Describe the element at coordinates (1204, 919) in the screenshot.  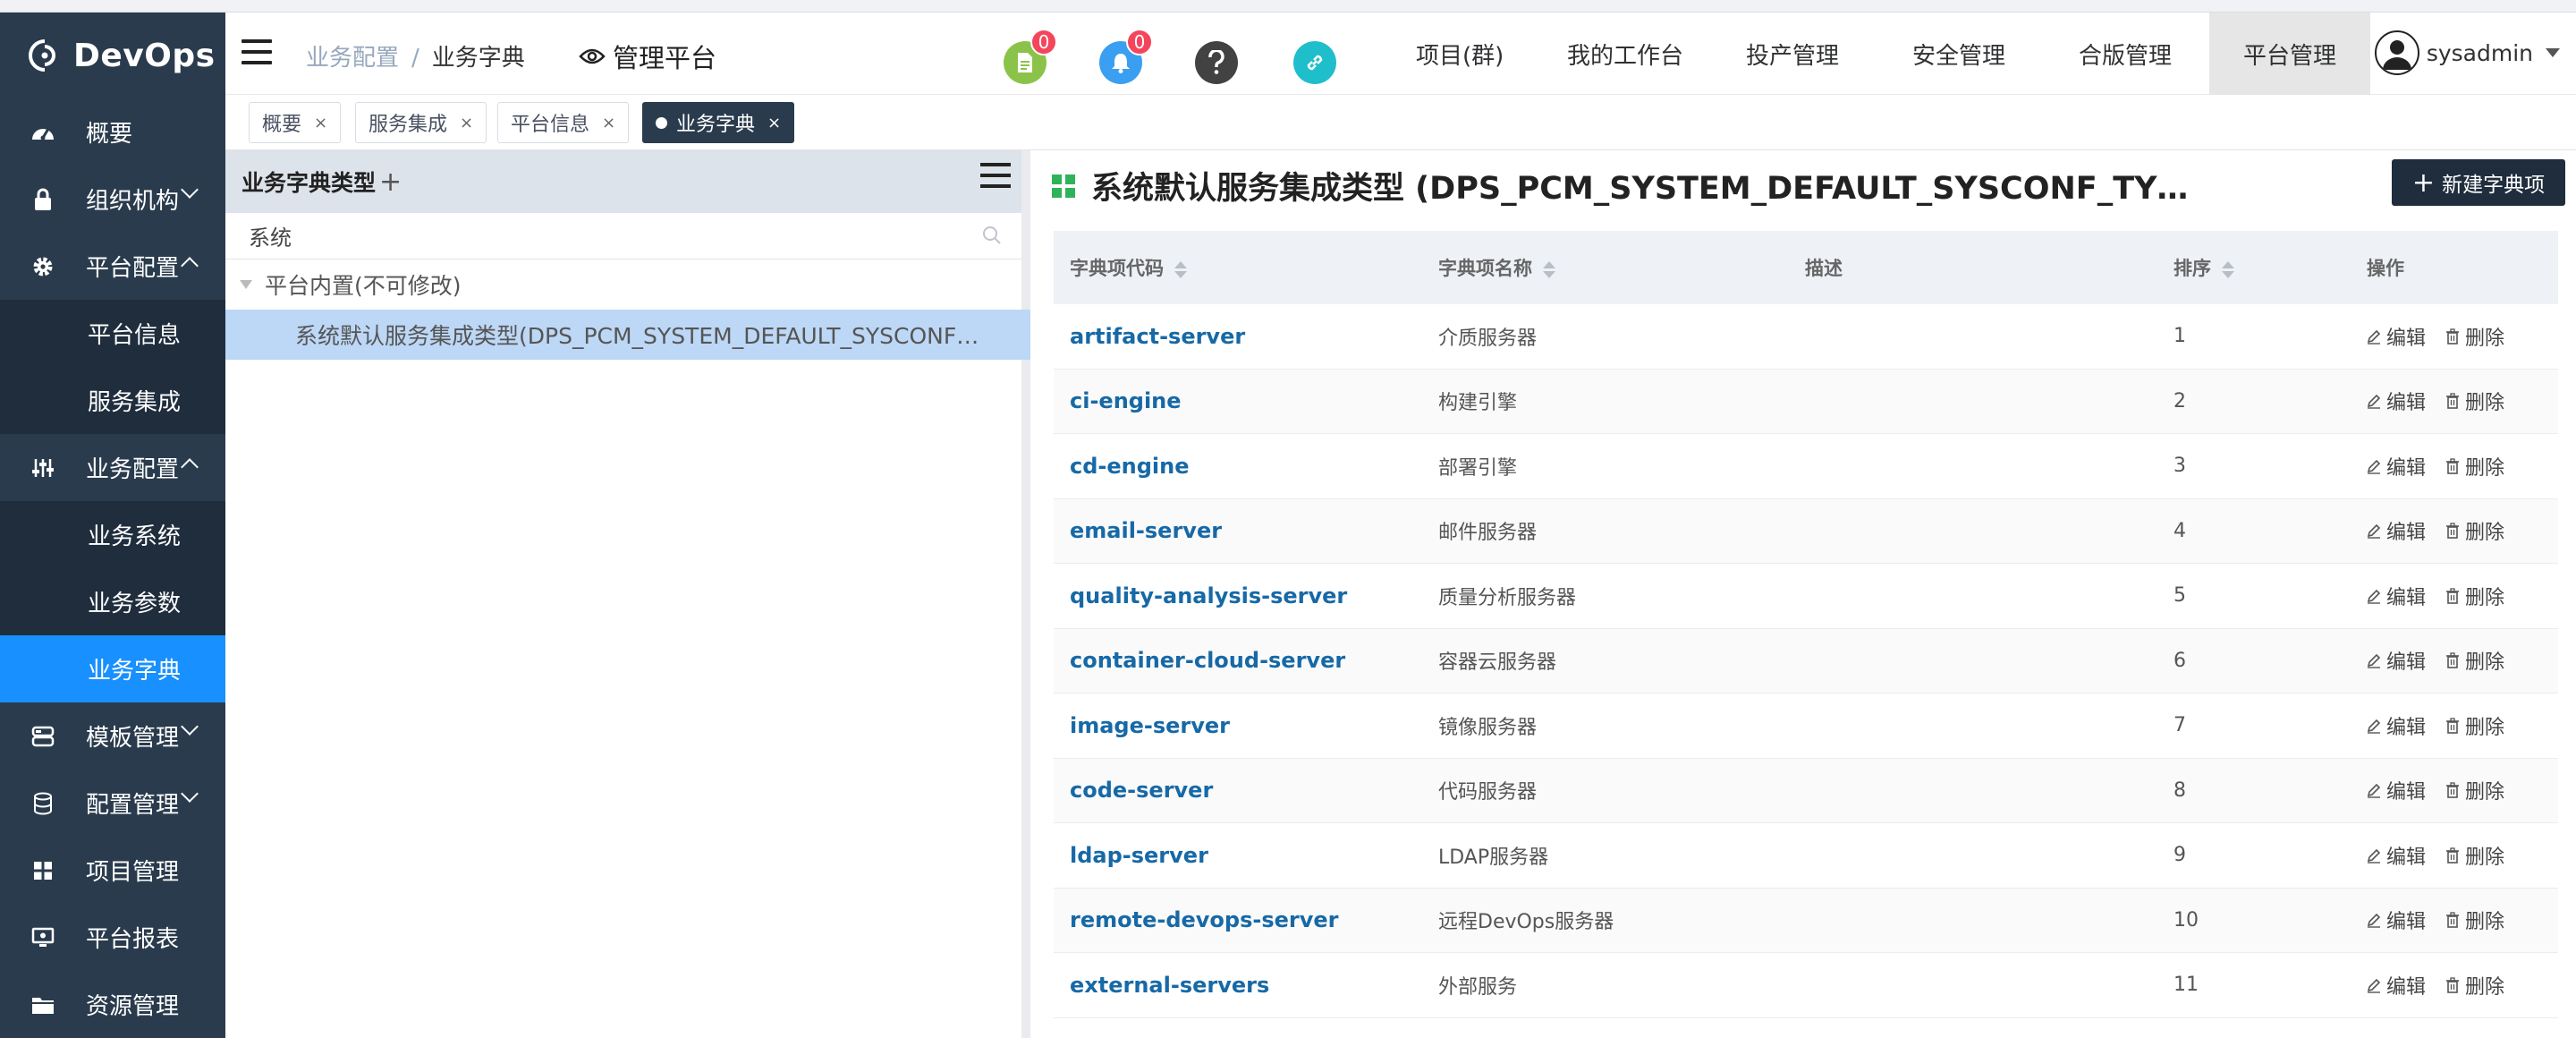
I see `item-code-link: remote-devops-server` at that location.